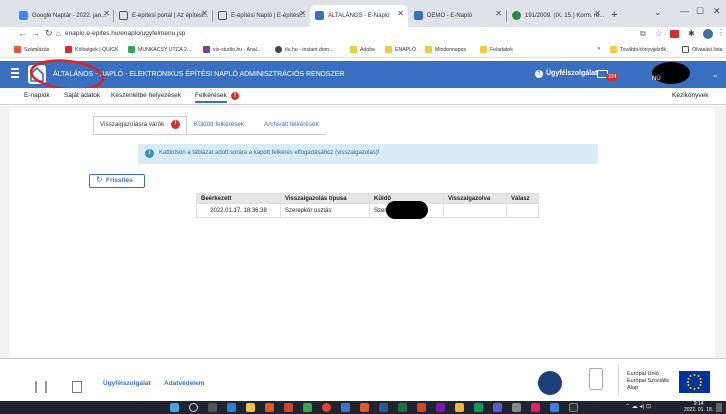  I want to click on alert-badge: !, so click(235, 96).